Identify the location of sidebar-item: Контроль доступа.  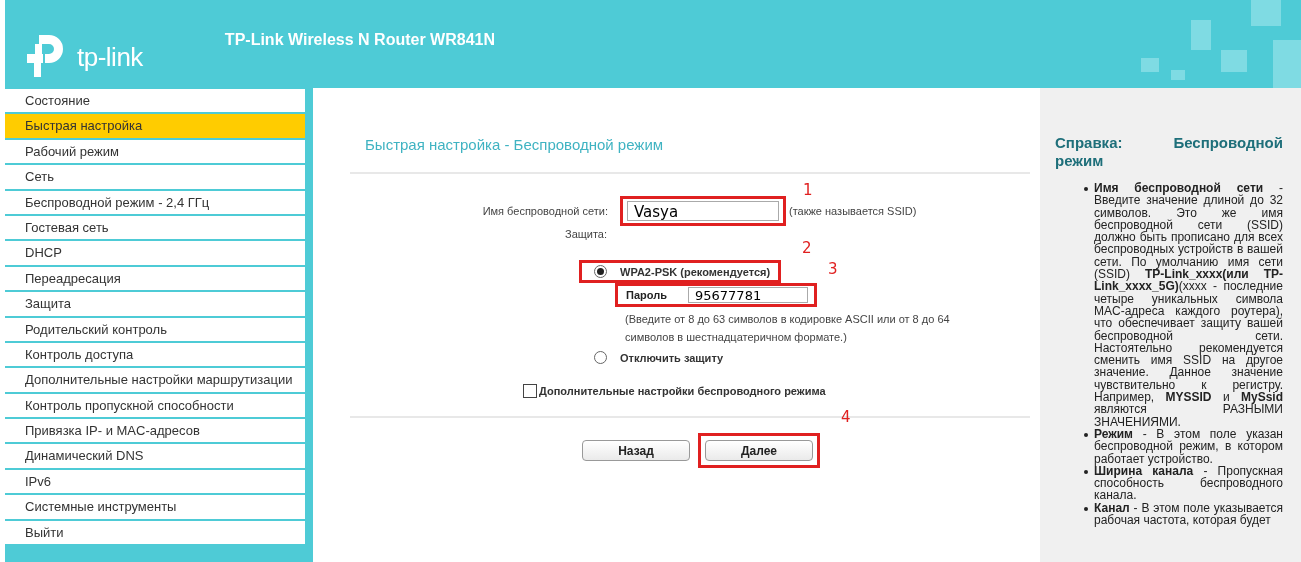
(155, 354).